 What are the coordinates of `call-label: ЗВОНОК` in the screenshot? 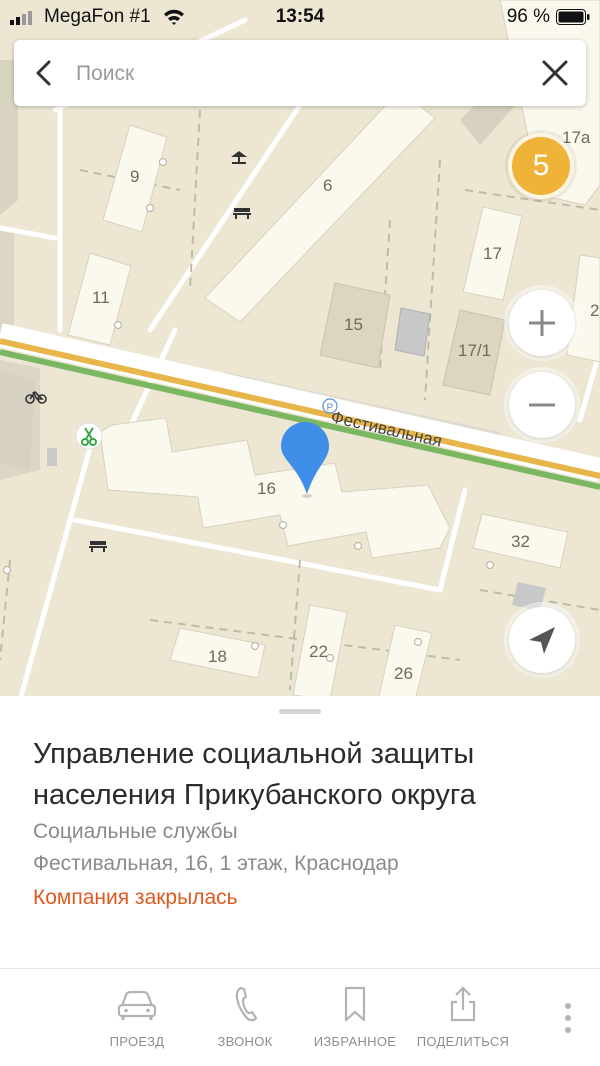 It's located at (245, 1041).